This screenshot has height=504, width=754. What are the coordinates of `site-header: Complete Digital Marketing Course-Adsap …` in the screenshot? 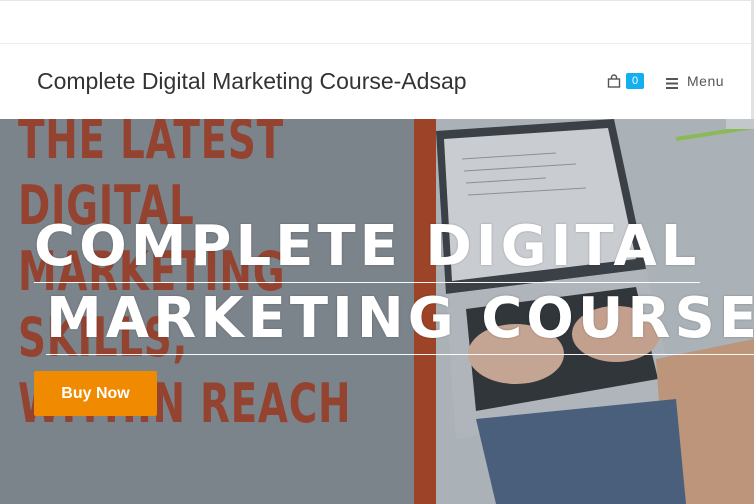 It's located at (377, 81).